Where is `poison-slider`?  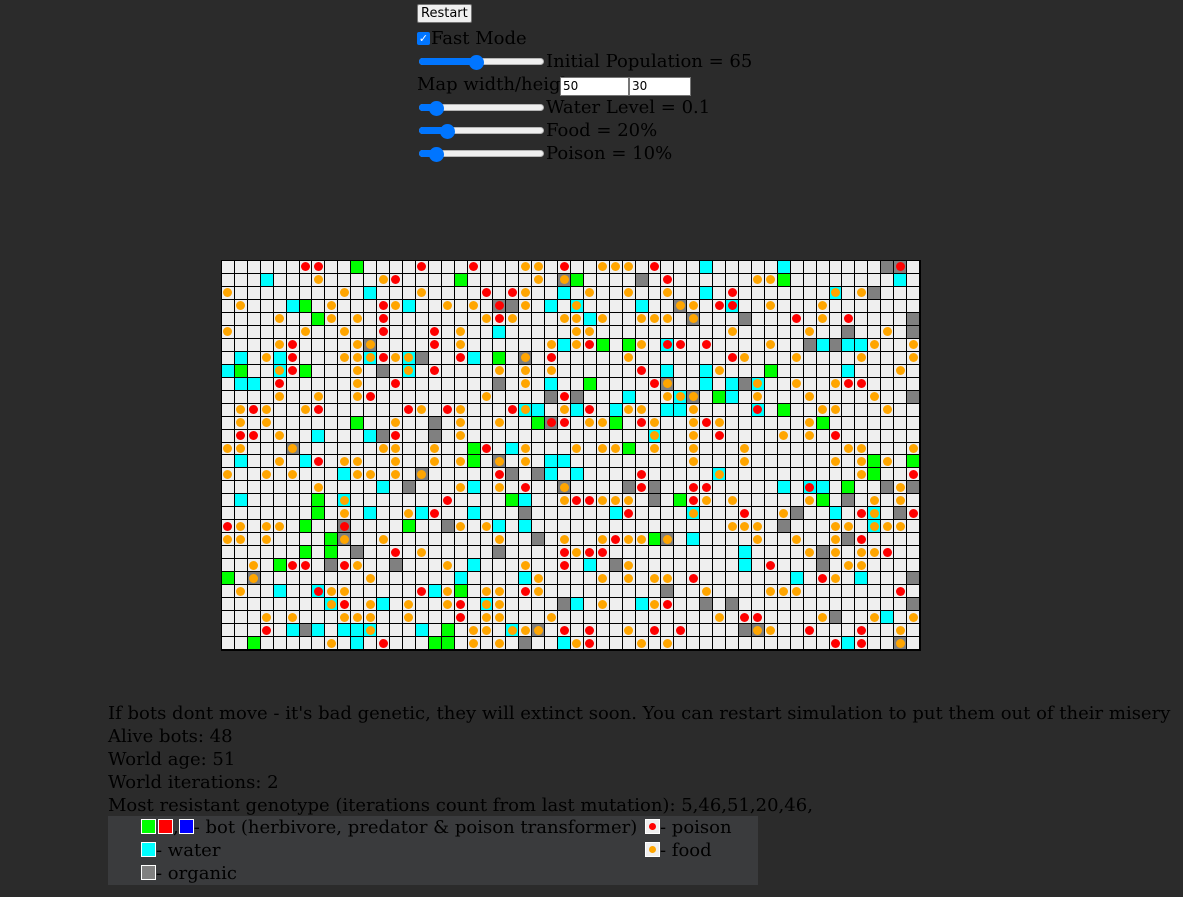
poison-slider is located at coordinates (481, 153).